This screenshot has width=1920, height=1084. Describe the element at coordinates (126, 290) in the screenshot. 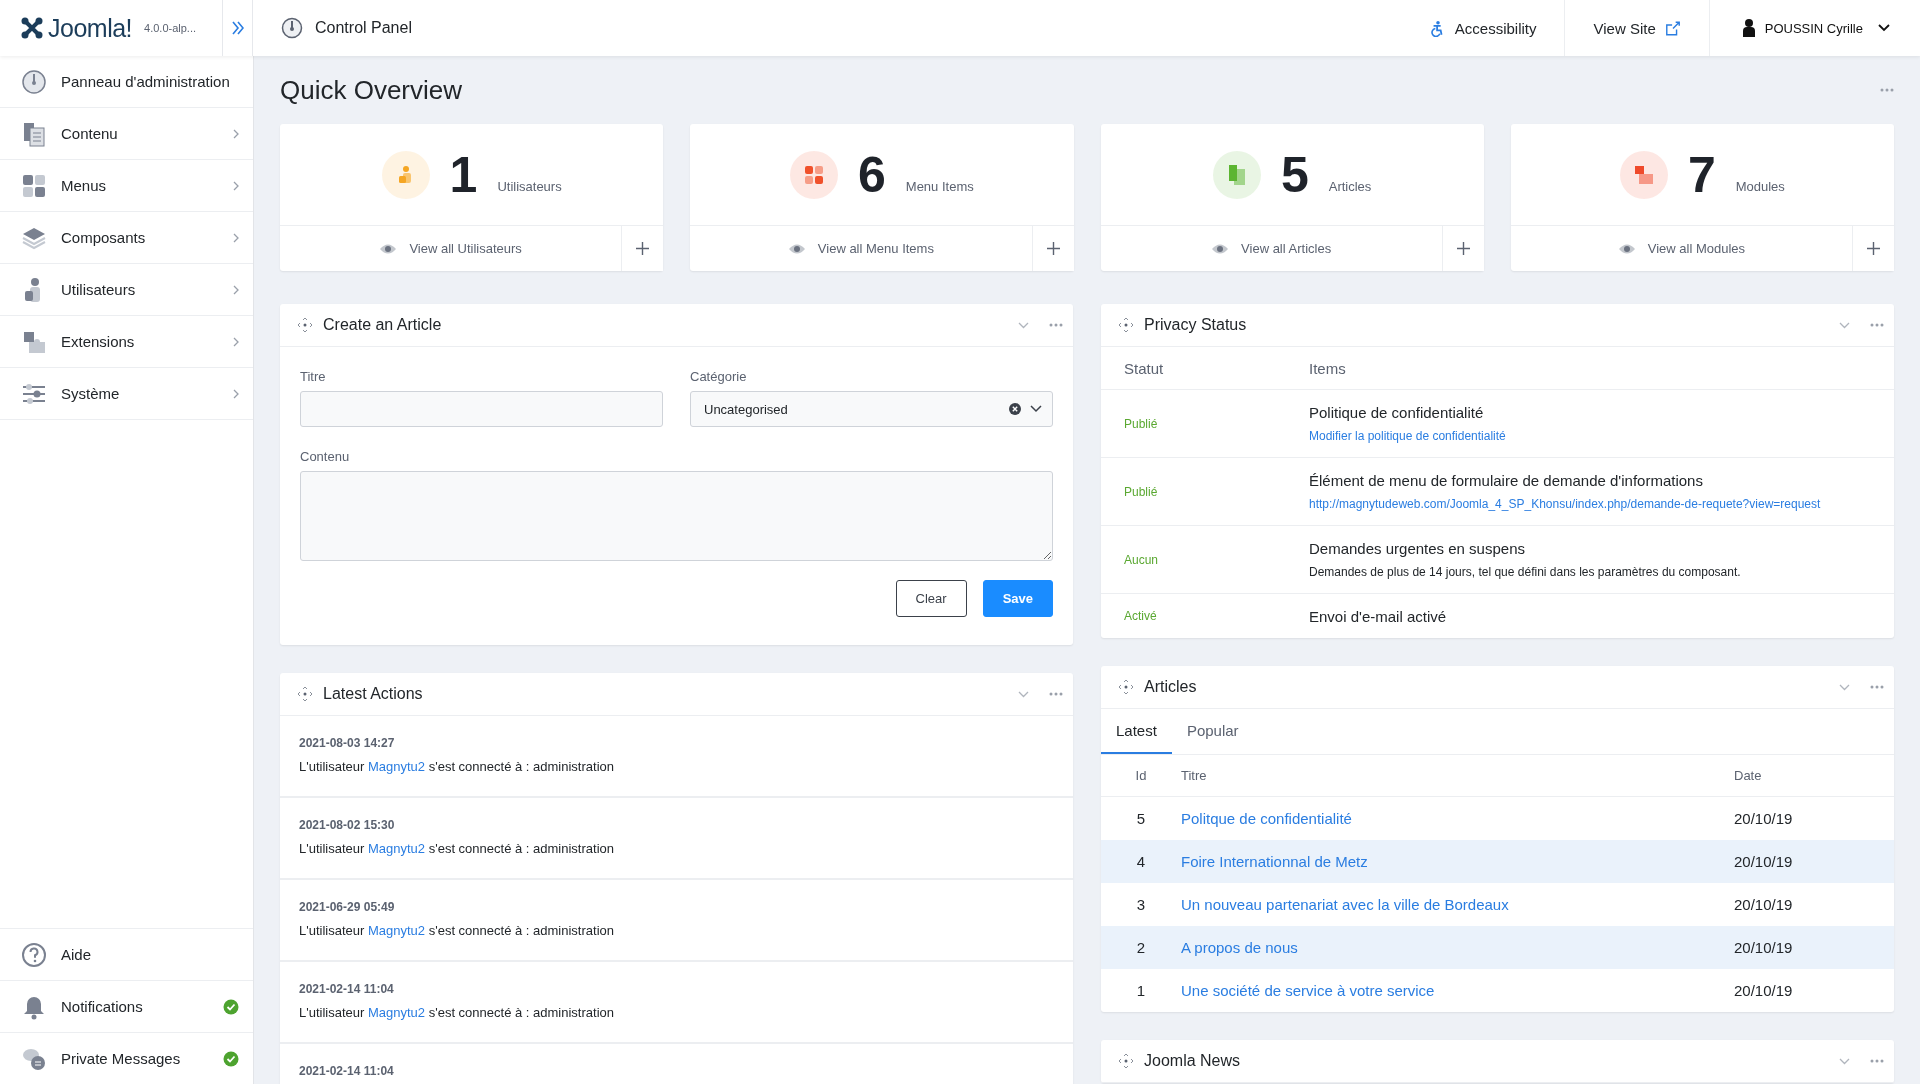

I see `sidebar-item: Utilisateurs` at that location.